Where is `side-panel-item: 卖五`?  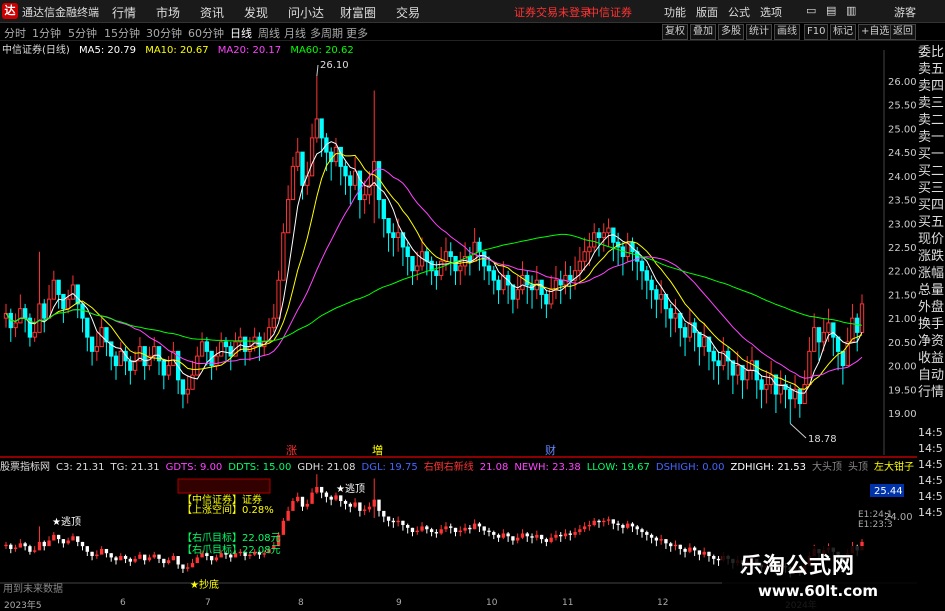
side-panel-item: 卖五 is located at coordinates (931, 69).